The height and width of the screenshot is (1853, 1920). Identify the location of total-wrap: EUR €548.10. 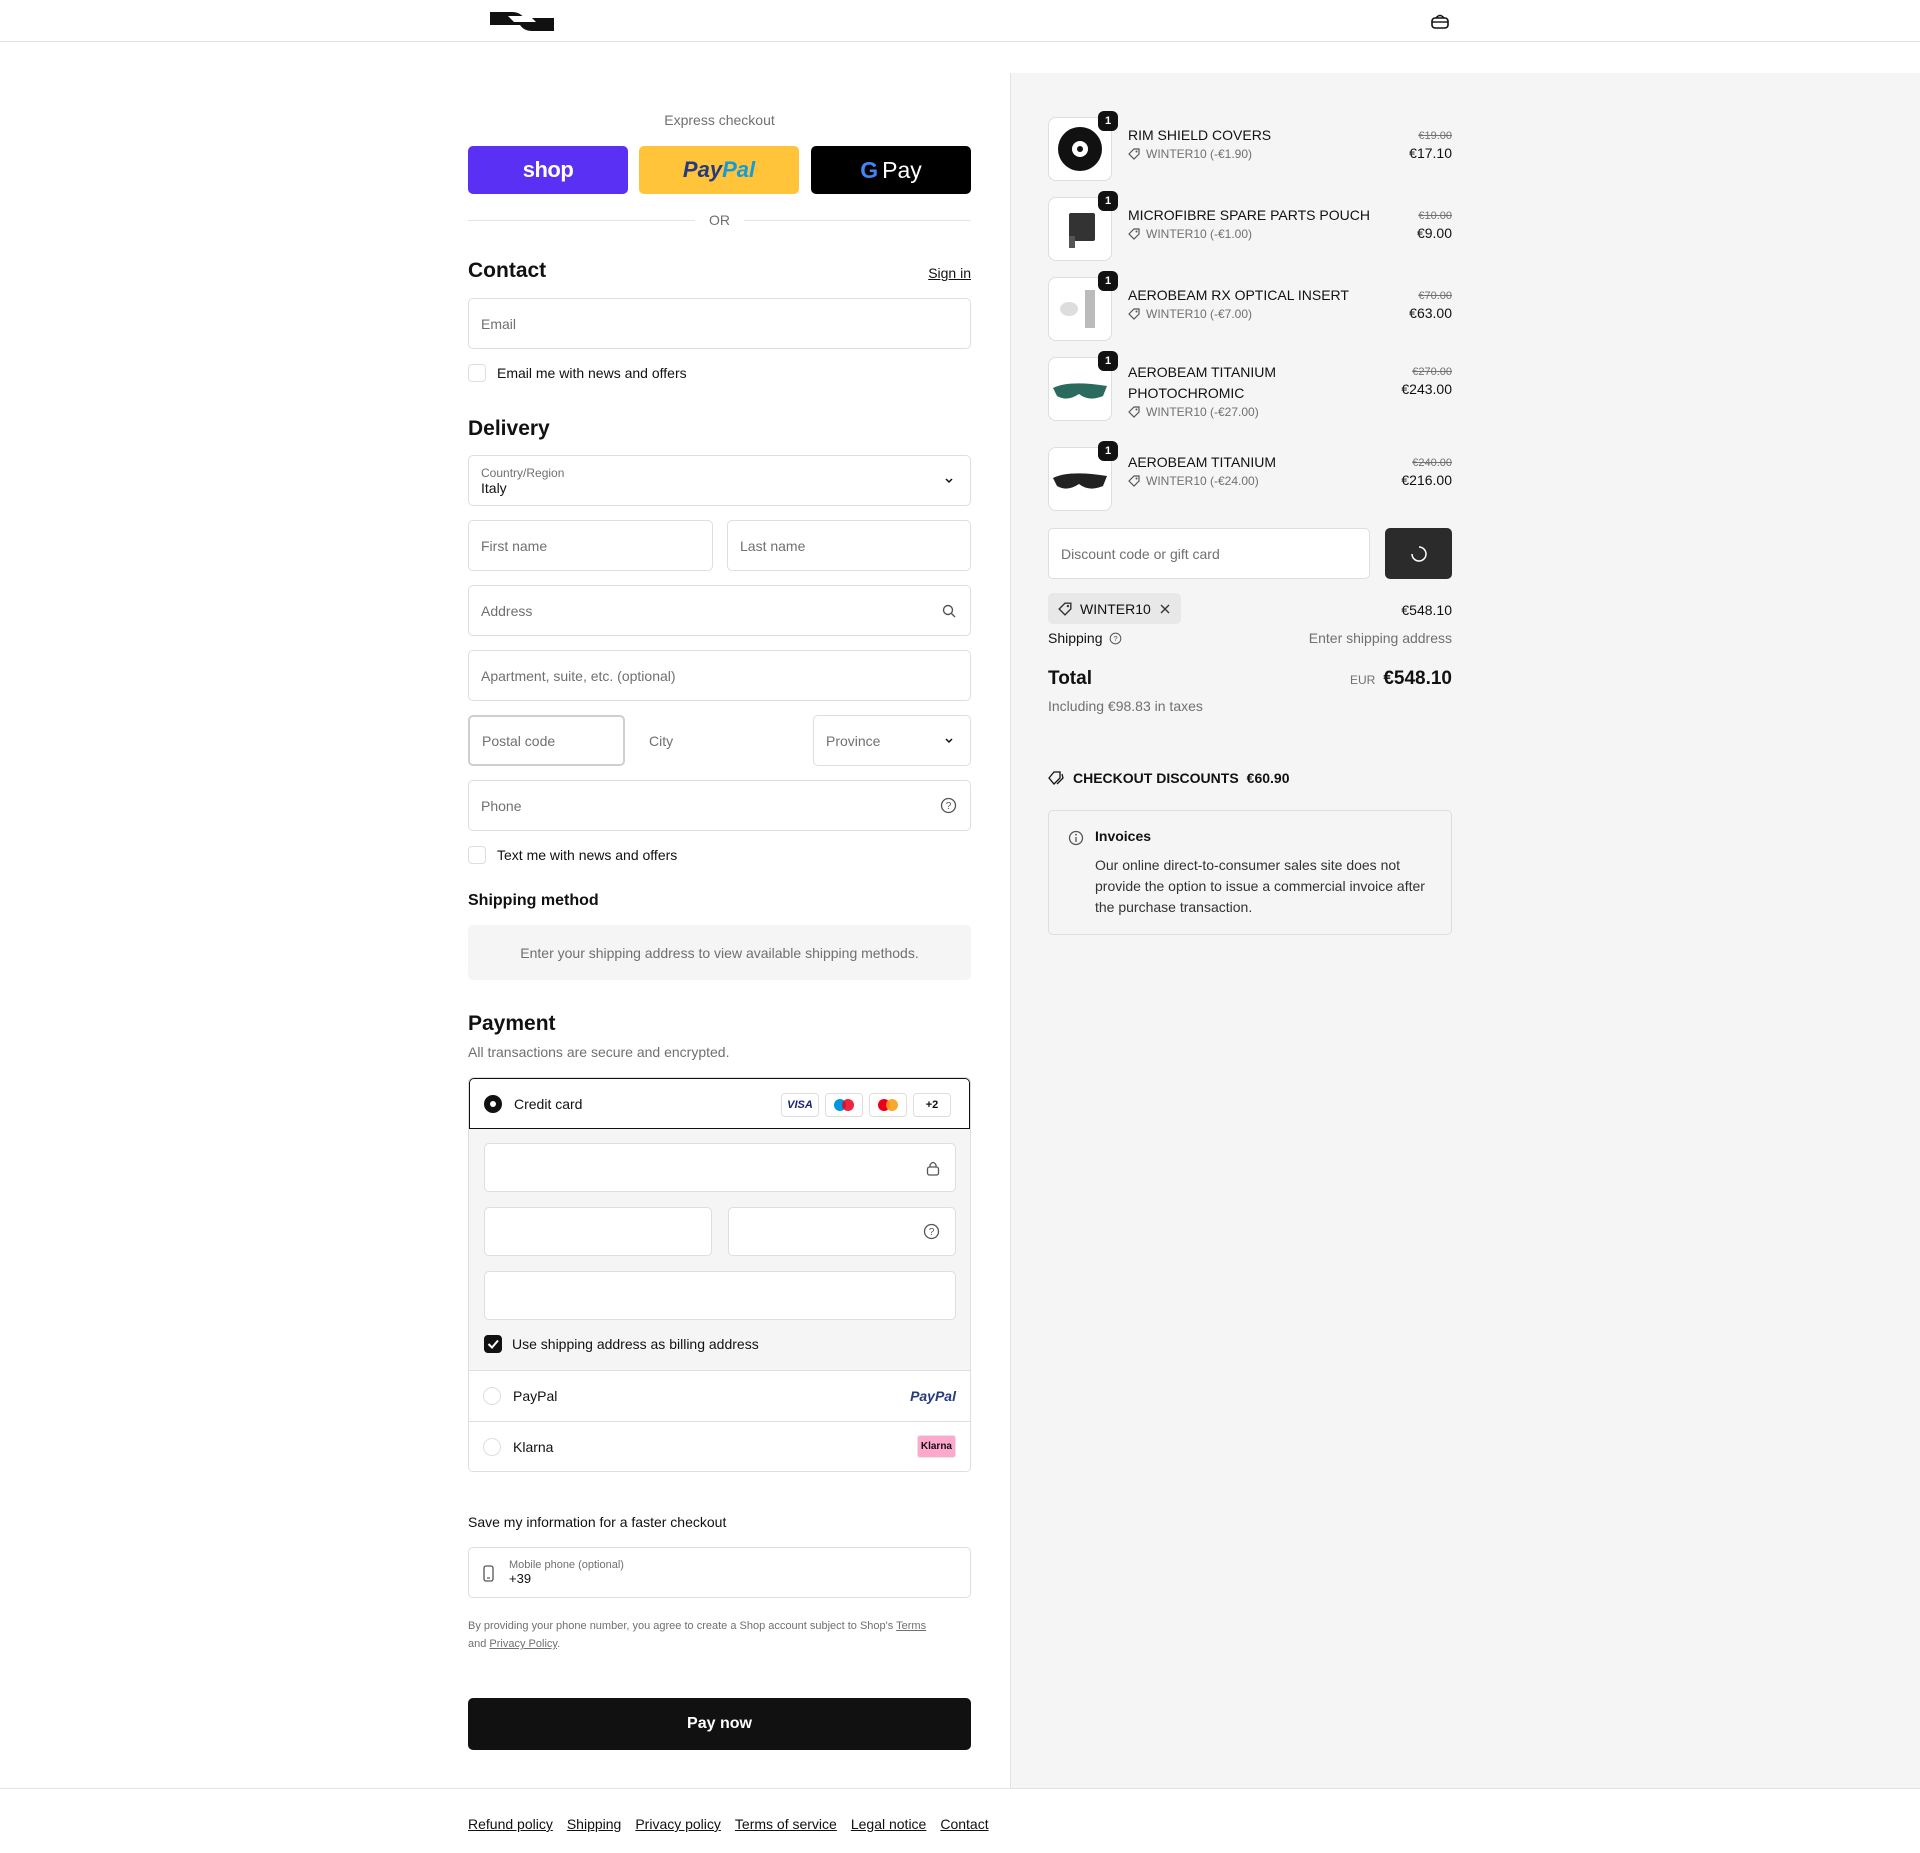
(1401, 679).